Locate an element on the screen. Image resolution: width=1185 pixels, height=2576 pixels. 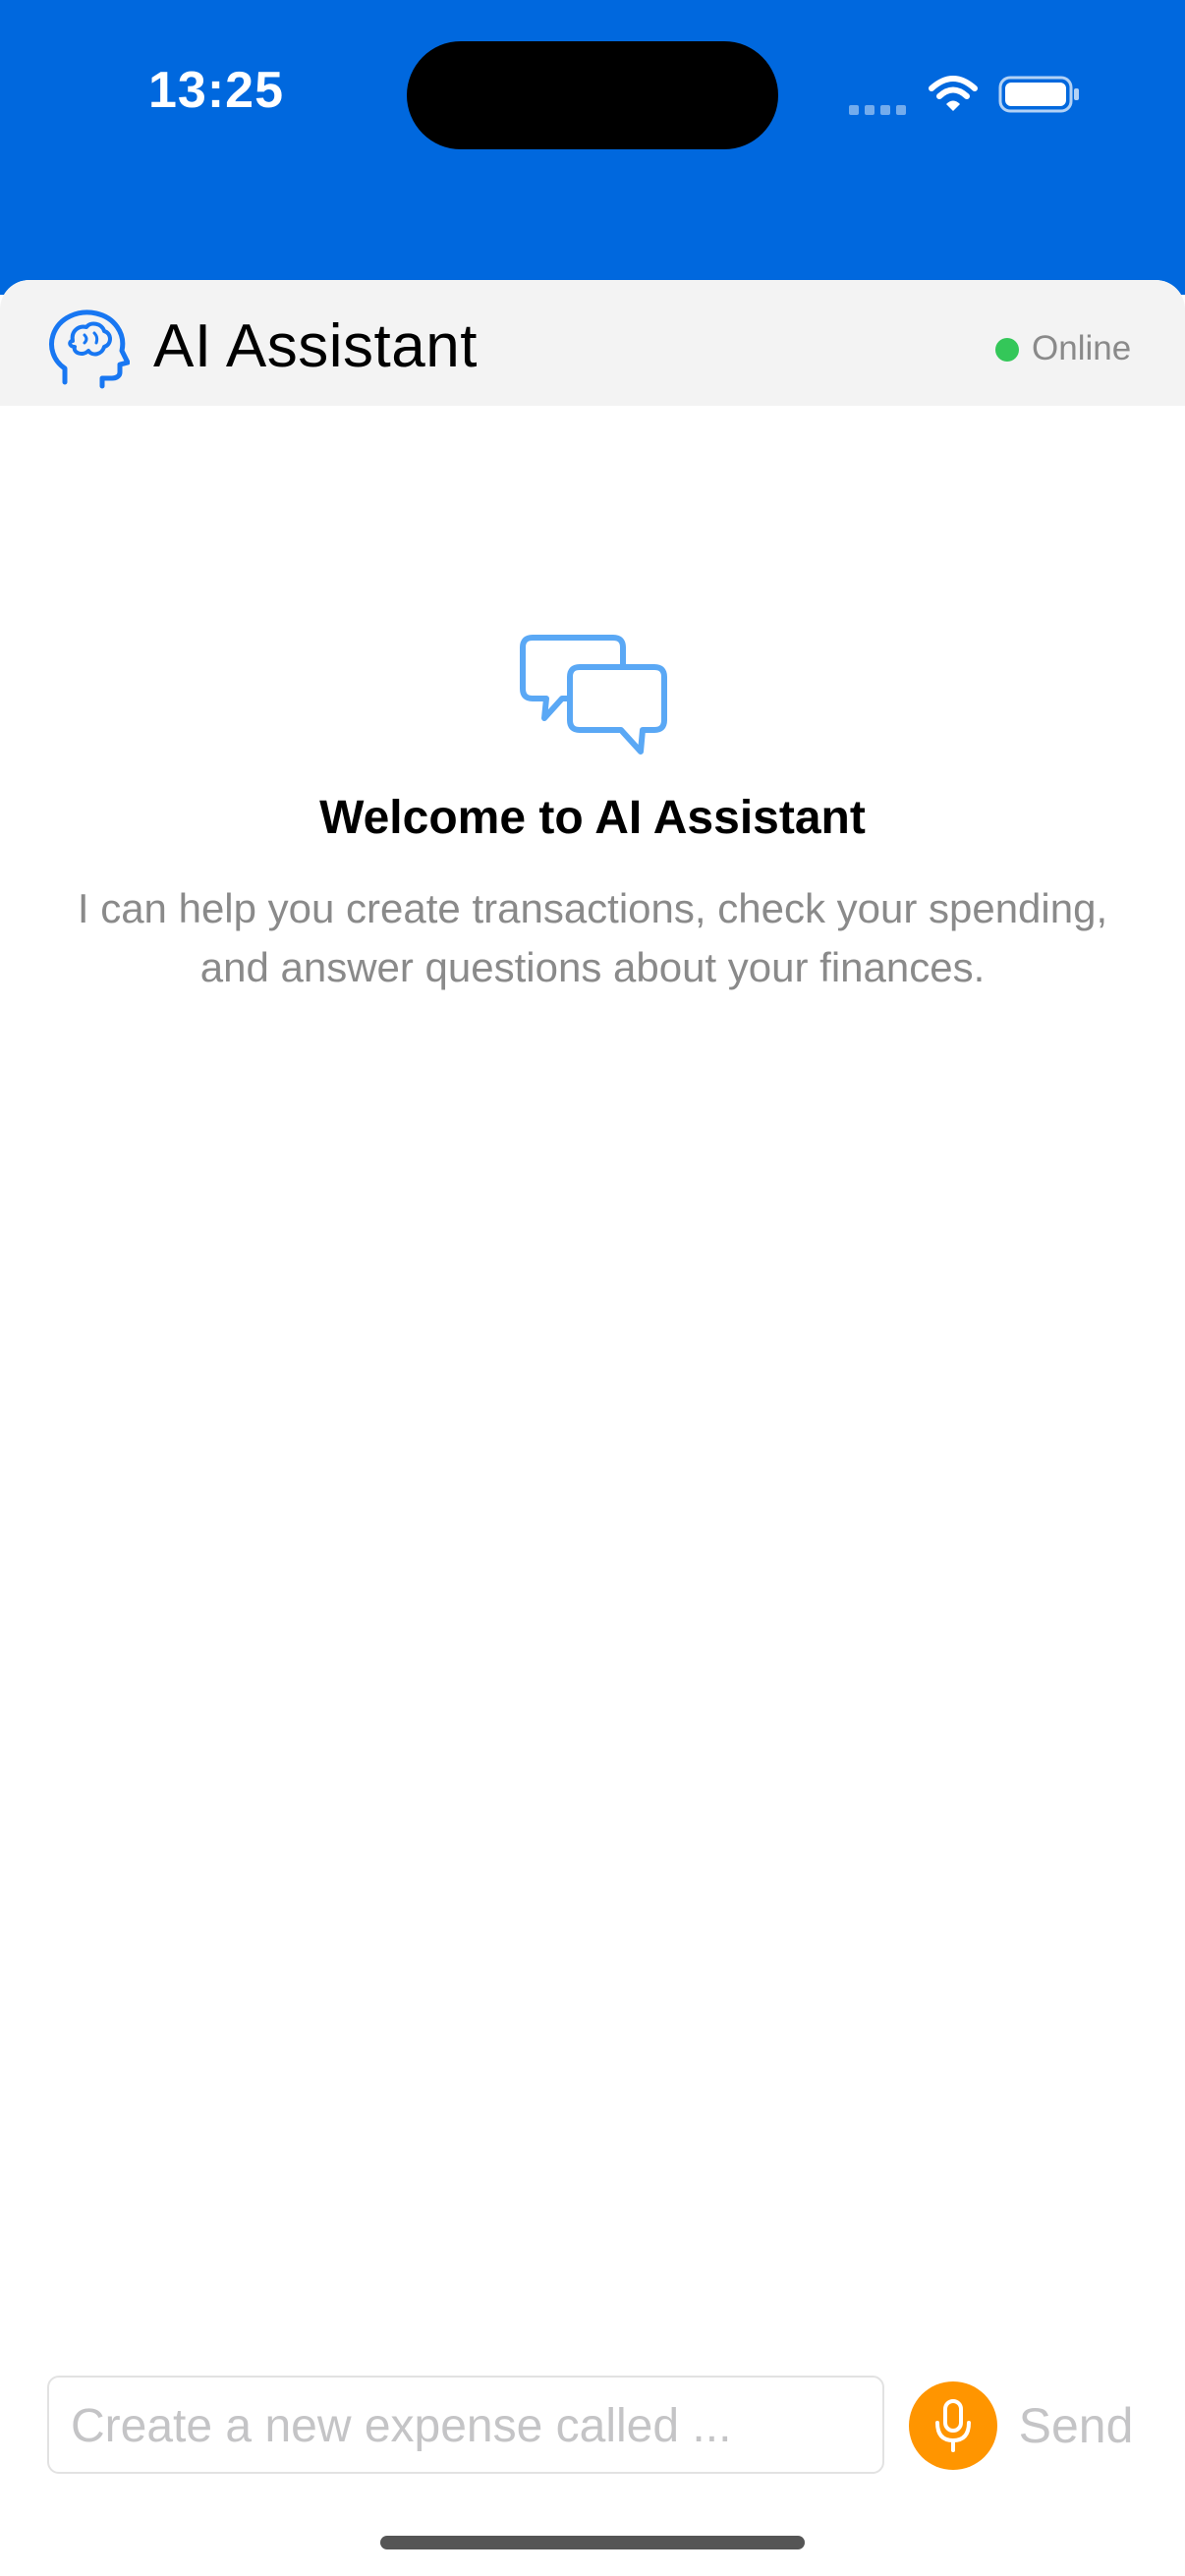
cellular-signal-icon is located at coordinates (878, 110).